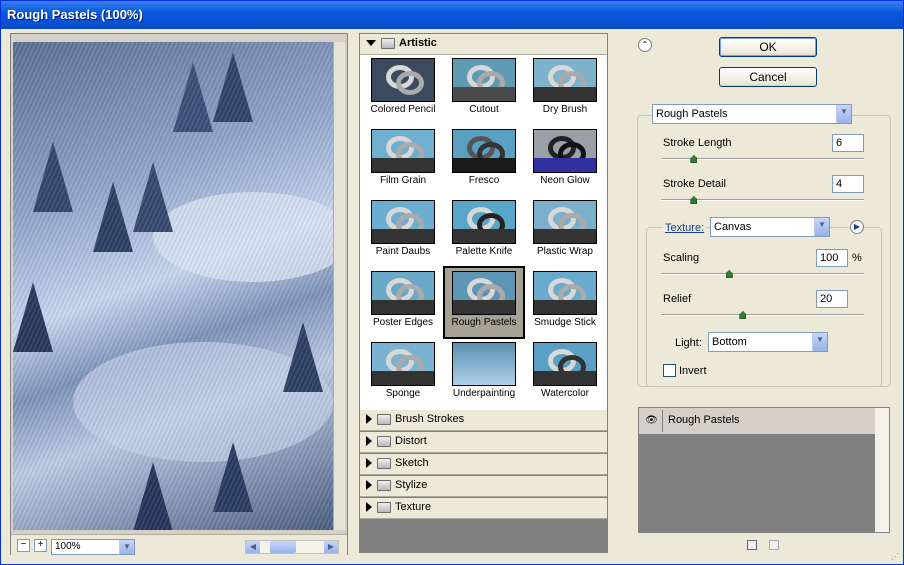  I want to click on texture-select: Canvas ▼, so click(770, 227).